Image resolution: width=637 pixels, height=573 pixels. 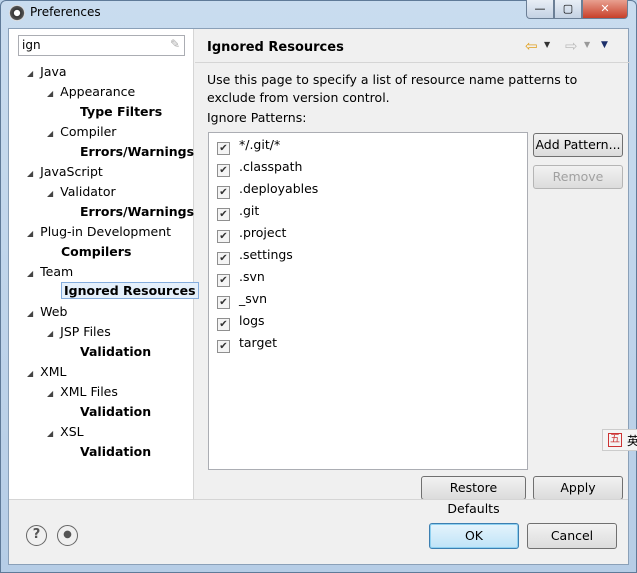 What do you see at coordinates (266, 254) in the screenshot?
I see `pattern-name: .settings` at bounding box center [266, 254].